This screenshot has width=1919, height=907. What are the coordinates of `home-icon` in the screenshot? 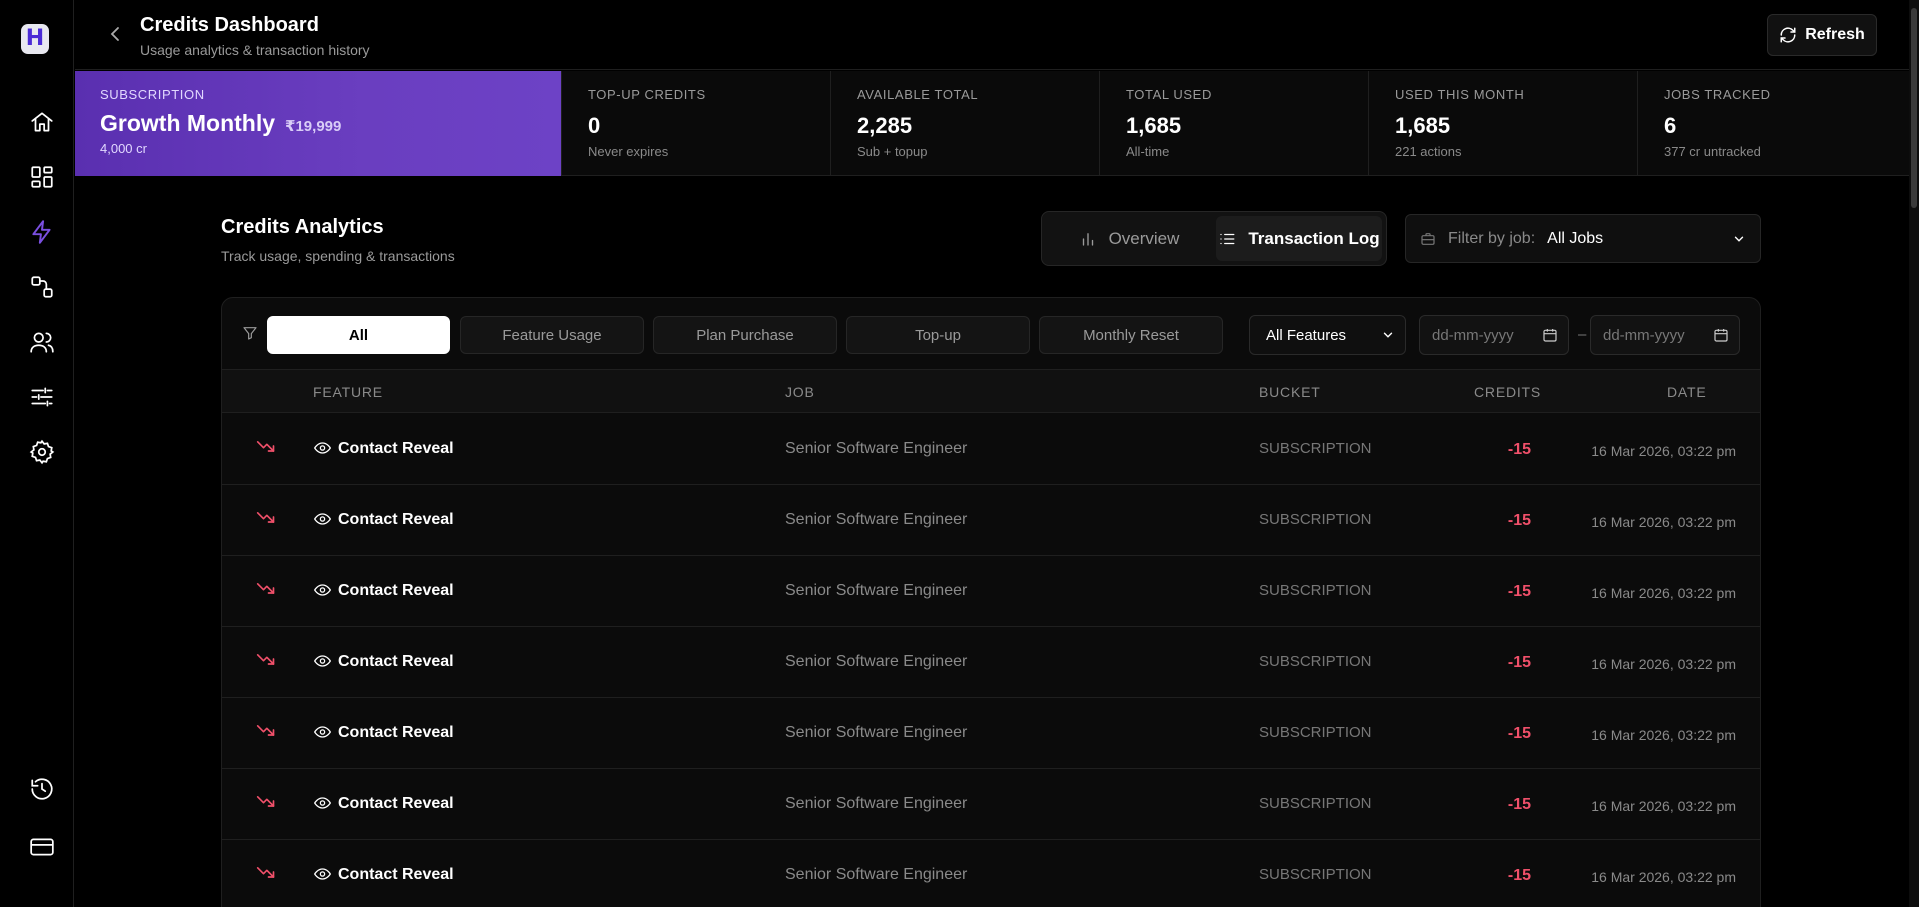 It's located at (42, 122).